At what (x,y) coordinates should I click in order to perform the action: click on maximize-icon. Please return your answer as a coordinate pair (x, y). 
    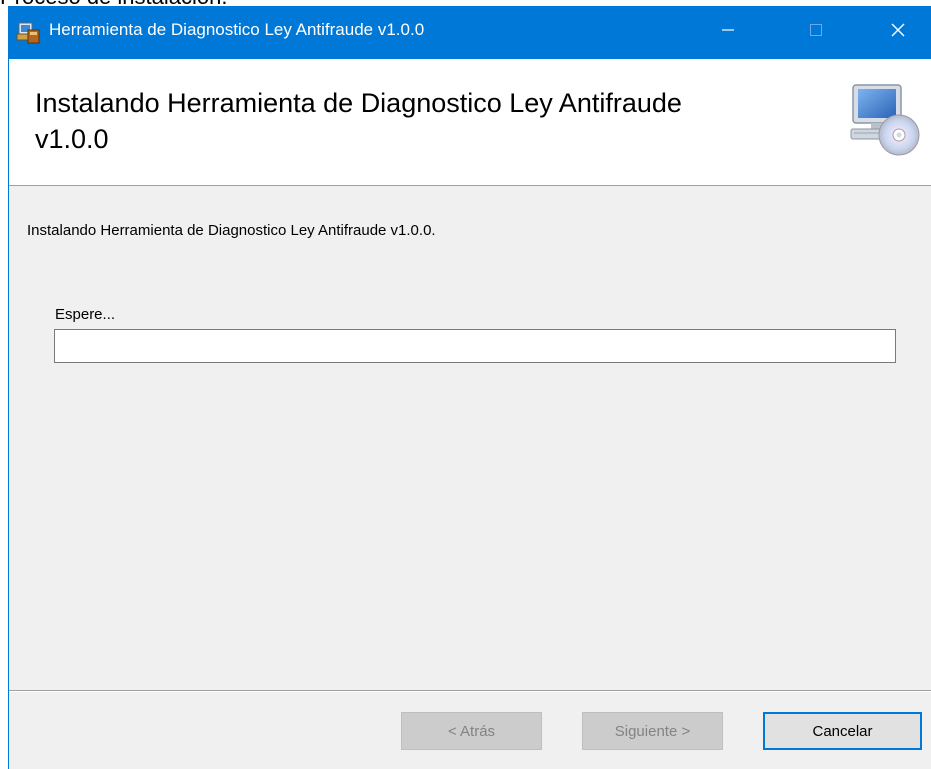
    Looking at the image, I should click on (816, 32).